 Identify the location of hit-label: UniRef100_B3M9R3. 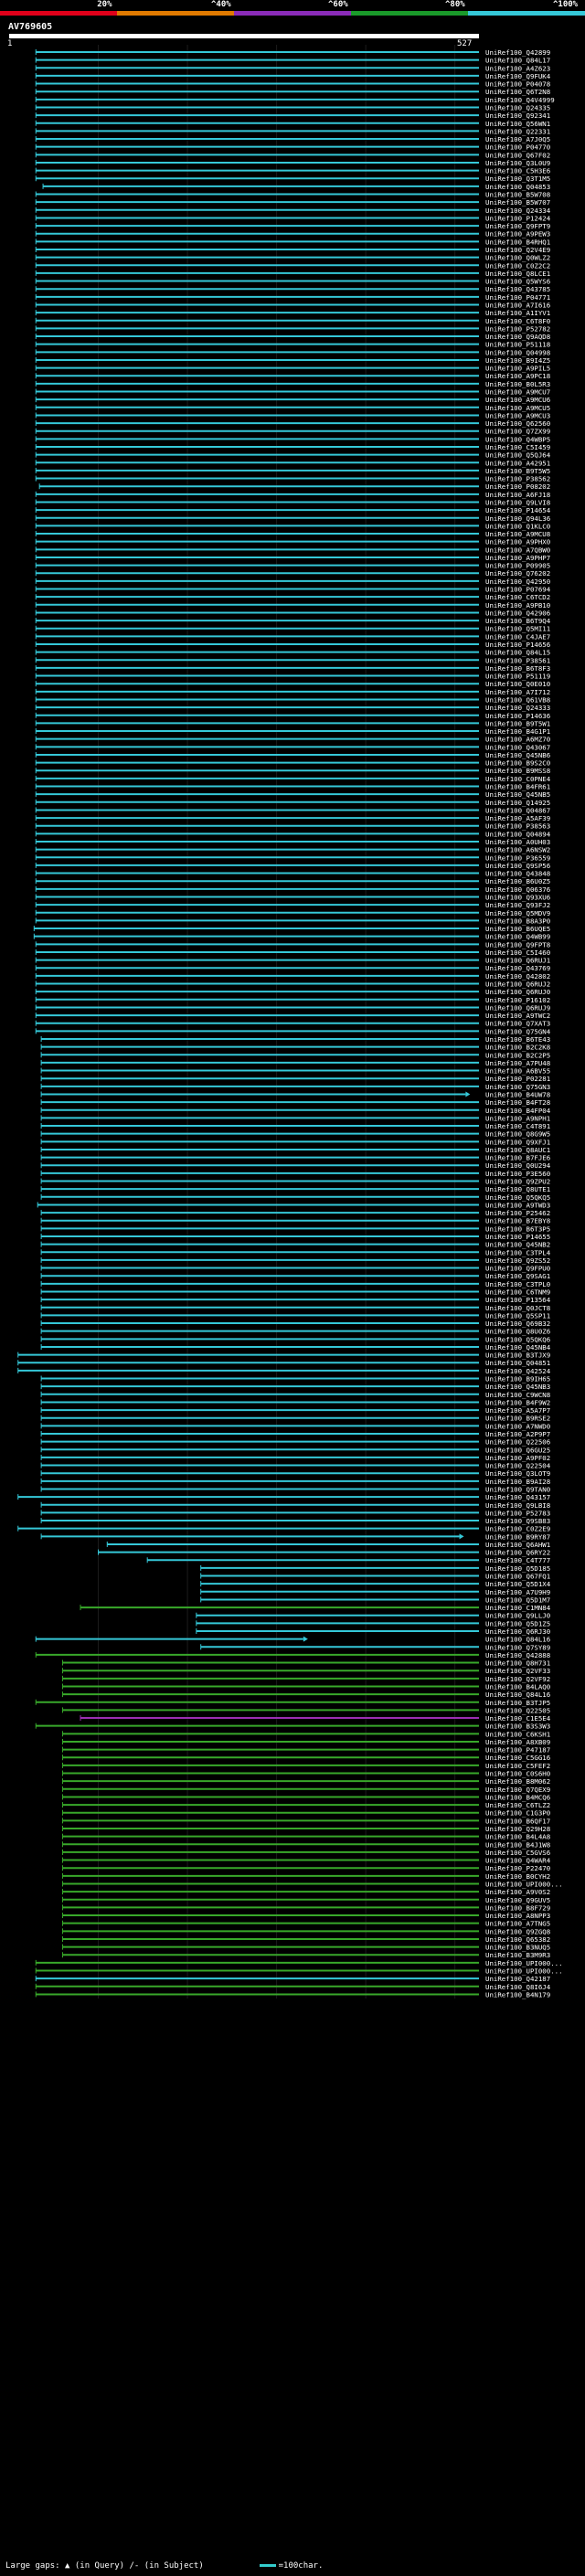
(517, 1955).